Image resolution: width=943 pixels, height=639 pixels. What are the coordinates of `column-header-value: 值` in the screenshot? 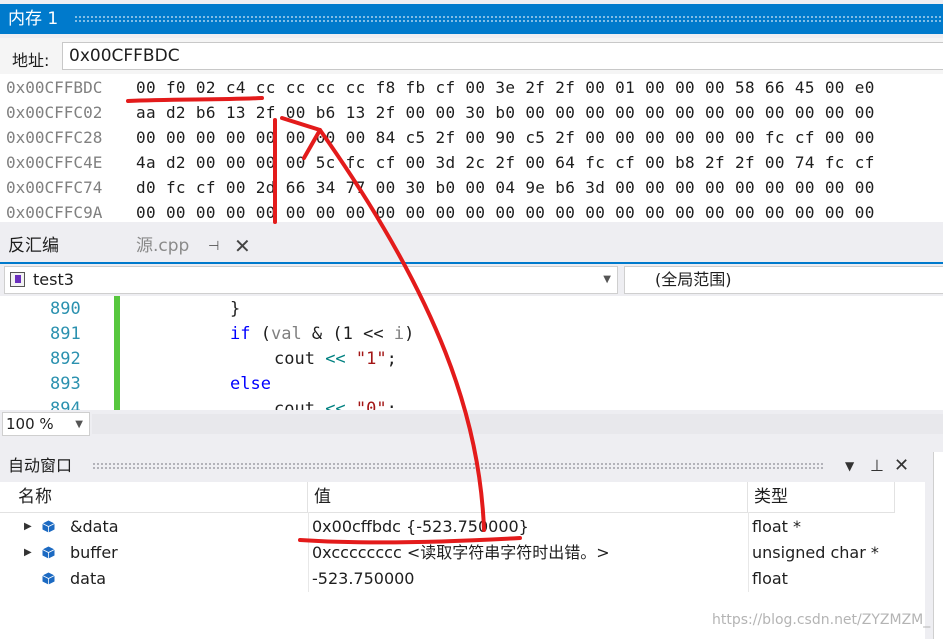 It's located at (528, 497).